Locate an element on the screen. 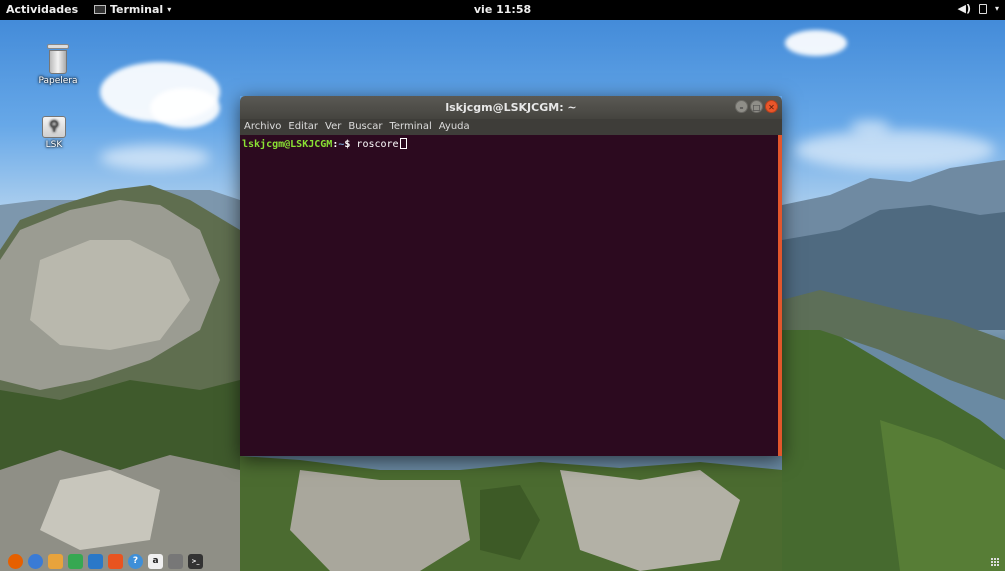  activities-button: Actividades is located at coordinates (42, 9).